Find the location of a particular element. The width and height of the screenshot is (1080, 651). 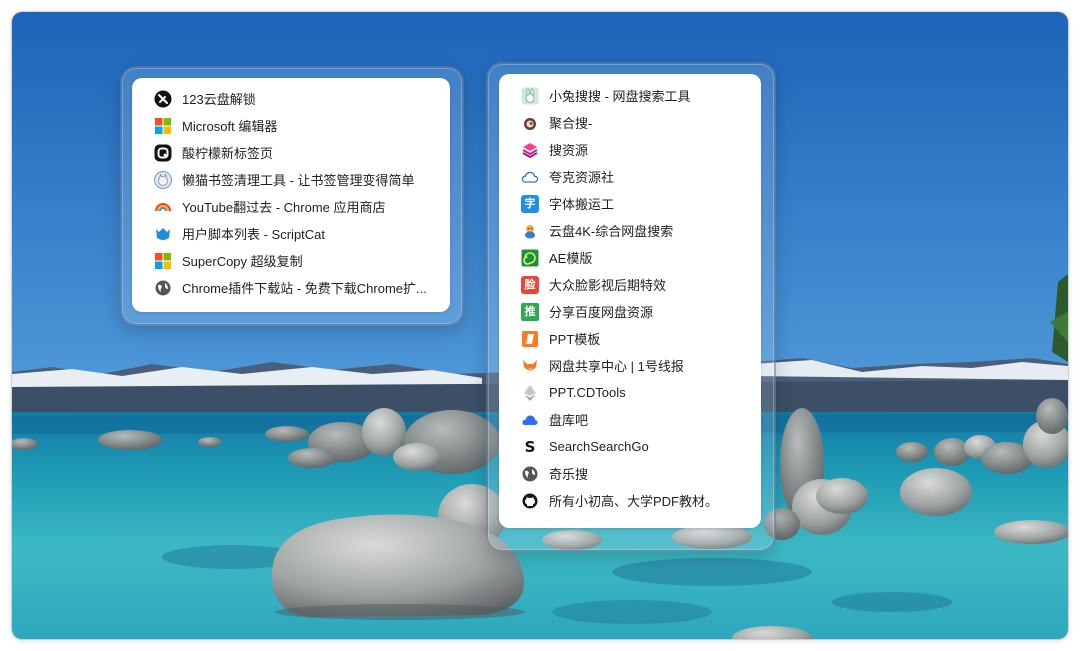

lian-char-icon: 脸 is located at coordinates (530, 284).